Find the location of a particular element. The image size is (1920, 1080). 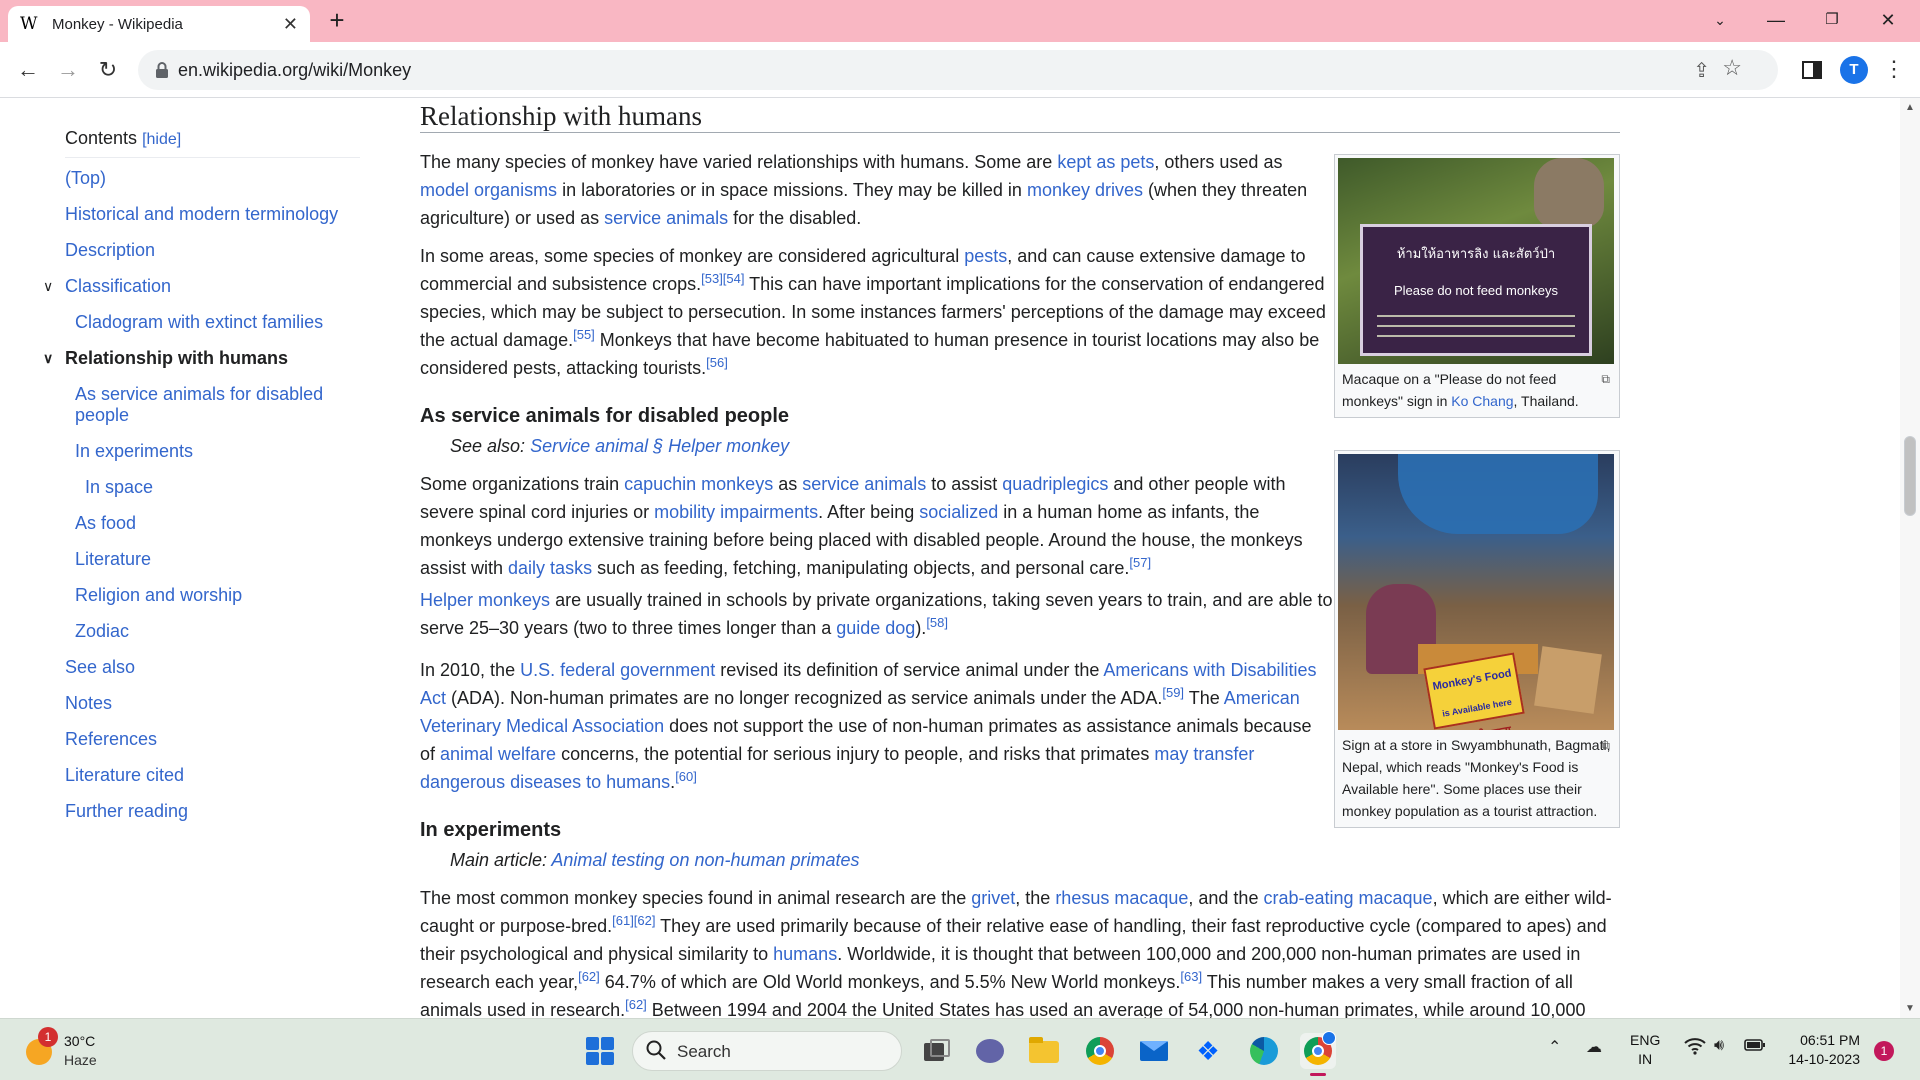

citation: [61][62] is located at coordinates (633, 920).